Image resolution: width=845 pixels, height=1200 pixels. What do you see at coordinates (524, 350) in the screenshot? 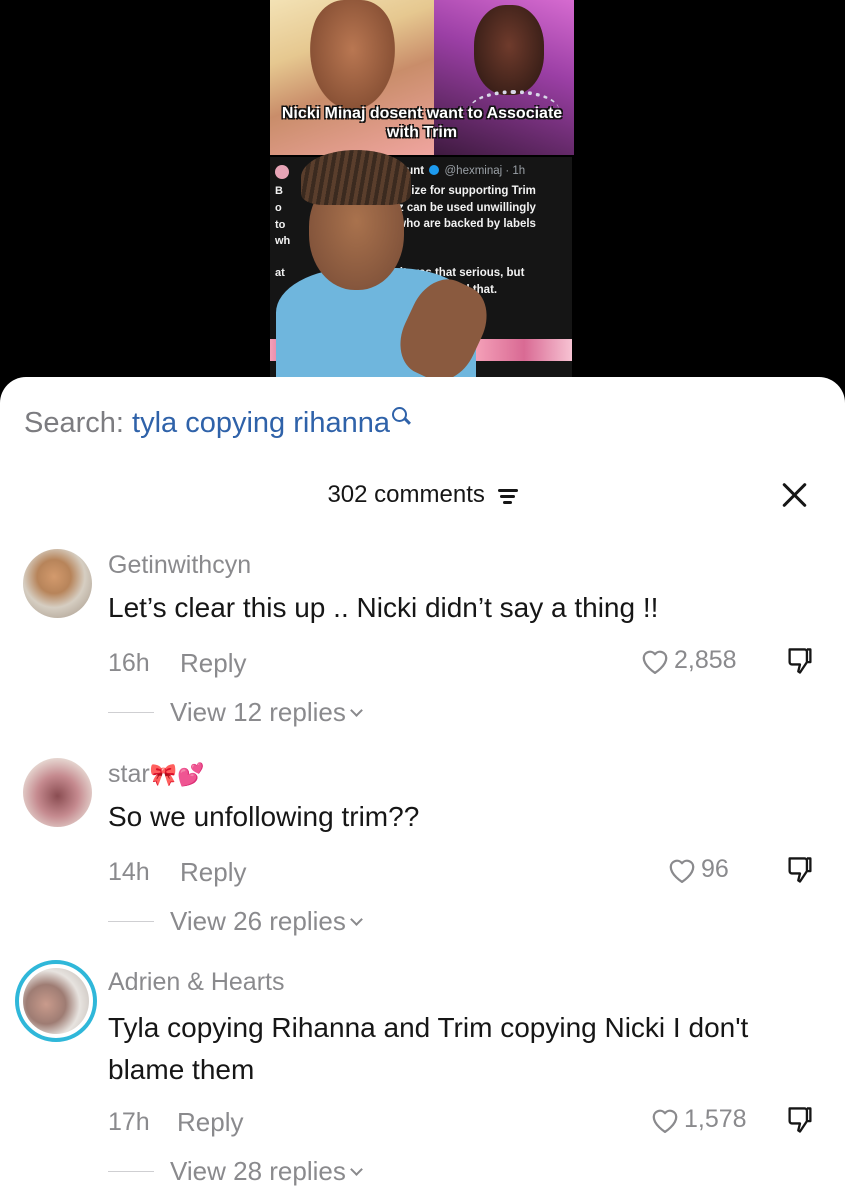
I see `tweet-image-strip` at bounding box center [524, 350].